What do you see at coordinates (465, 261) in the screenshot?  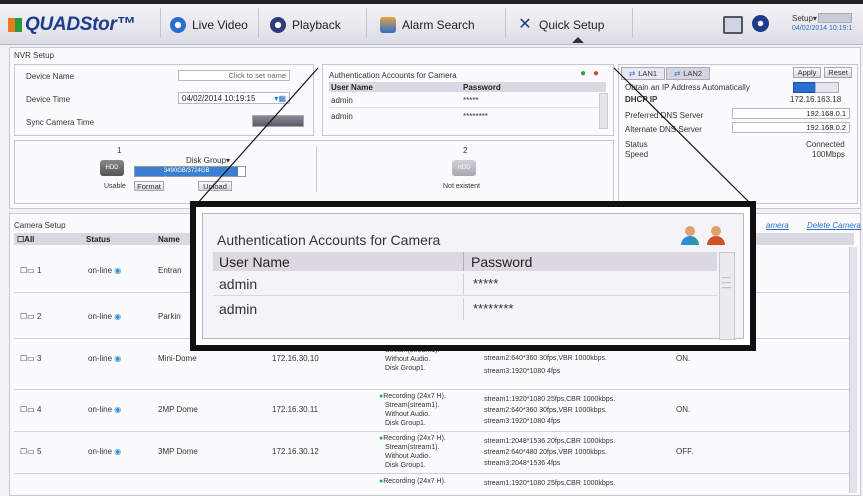 I see `zoom-auth-header: User Name Password` at bounding box center [465, 261].